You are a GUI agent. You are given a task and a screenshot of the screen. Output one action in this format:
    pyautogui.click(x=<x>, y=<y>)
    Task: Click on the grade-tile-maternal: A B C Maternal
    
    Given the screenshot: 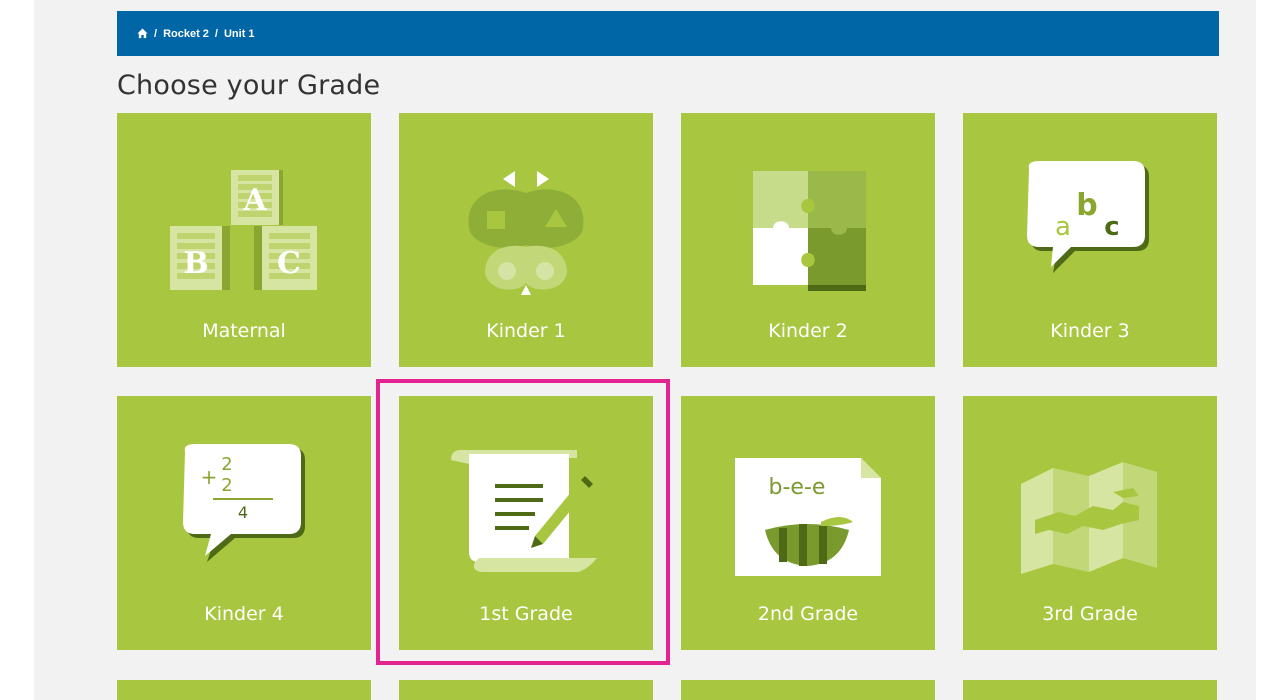 What is the action you would take?
    pyautogui.click(x=244, y=240)
    